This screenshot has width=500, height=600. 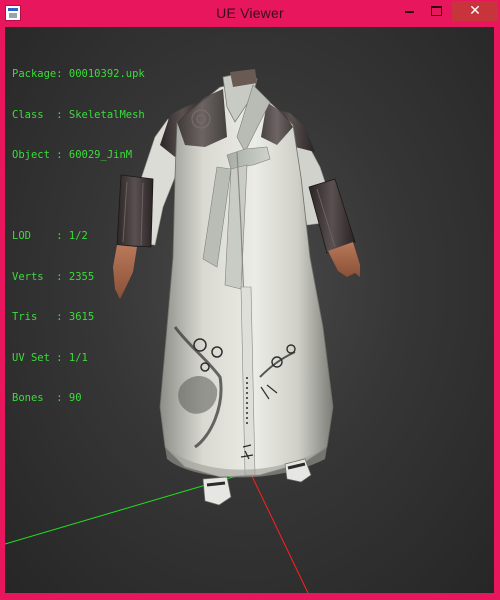 What do you see at coordinates (50, 236) in the screenshot?
I see `info-lod: LOD : 1/2` at bounding box center [50, 236].